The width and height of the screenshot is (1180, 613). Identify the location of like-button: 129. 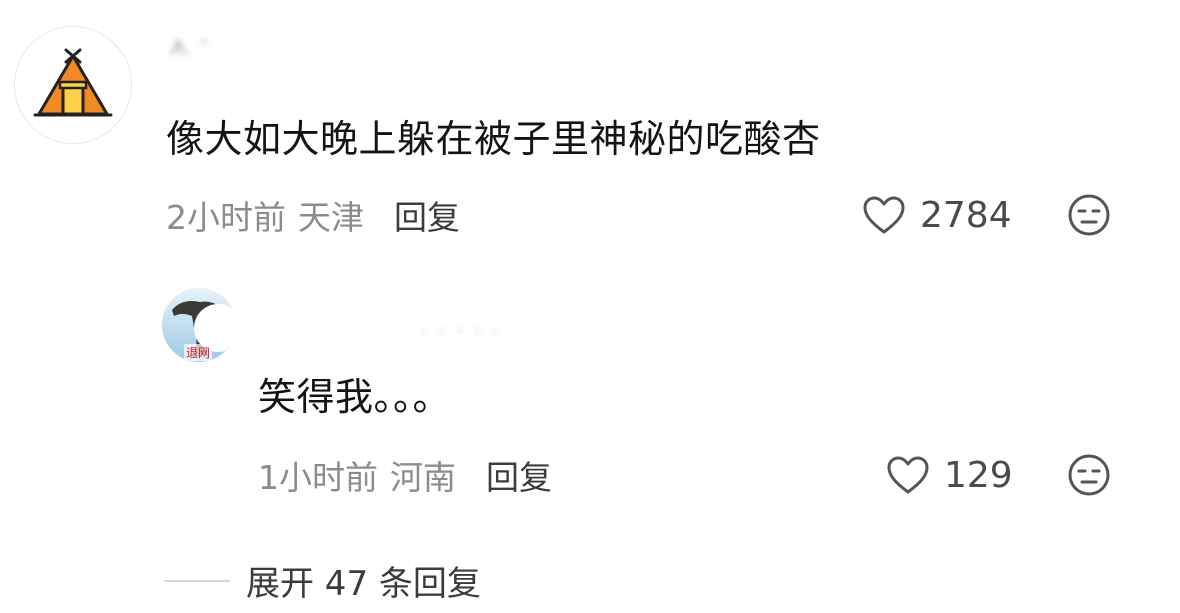
(949, 475).